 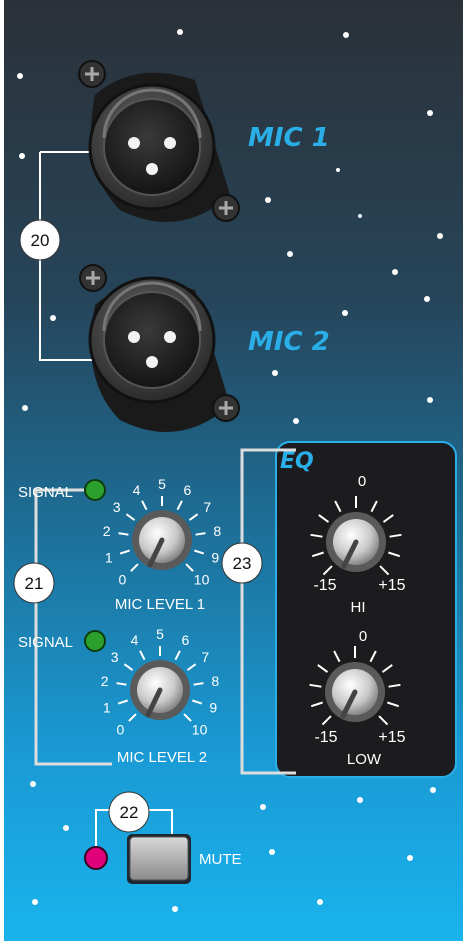 What do you see at coordinates (289, 342) in the screenshot?
I see `mic-2-label: MIC 2` at bounding box center [289, 342].